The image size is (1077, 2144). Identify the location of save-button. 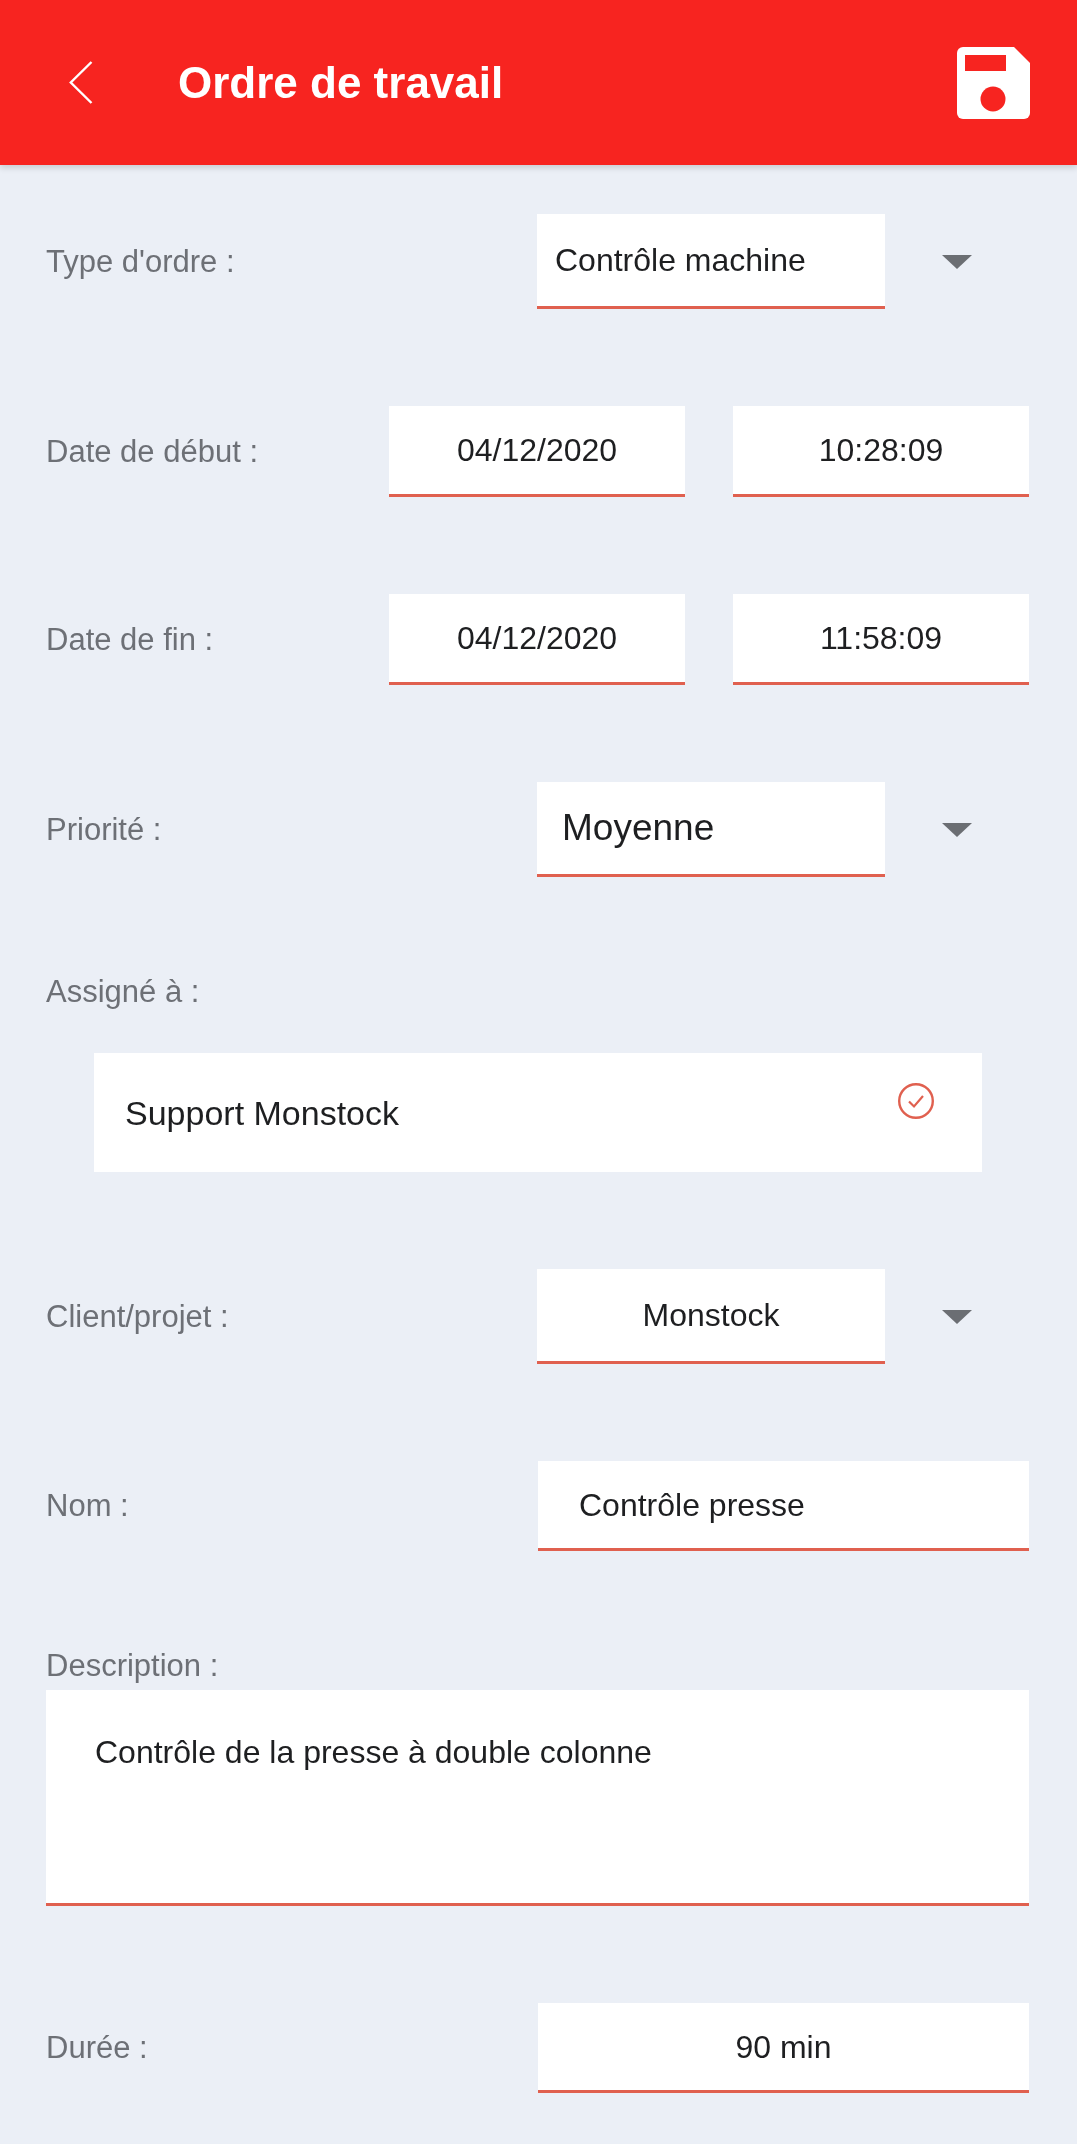
(993, 82).